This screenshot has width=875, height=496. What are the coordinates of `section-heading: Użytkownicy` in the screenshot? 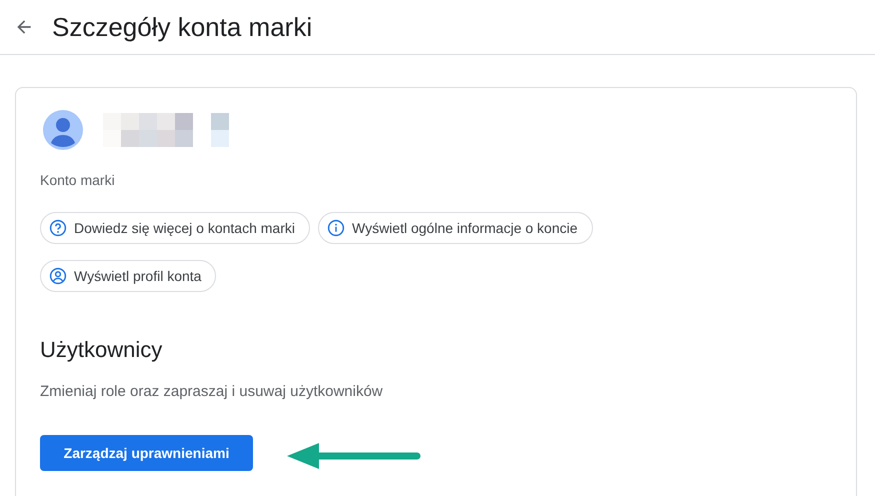 It's located at (102, 350).